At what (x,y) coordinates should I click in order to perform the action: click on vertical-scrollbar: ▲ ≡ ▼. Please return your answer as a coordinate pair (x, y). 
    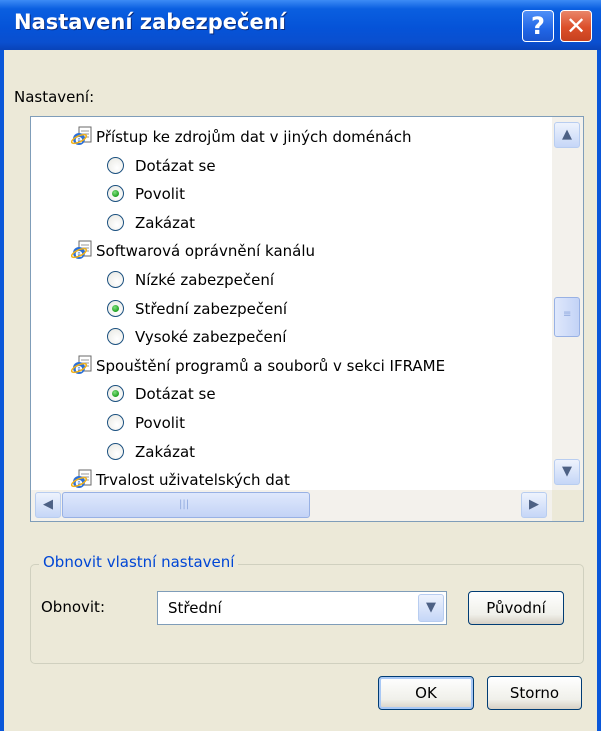
    Looking at the image, I should click on (567, 303).